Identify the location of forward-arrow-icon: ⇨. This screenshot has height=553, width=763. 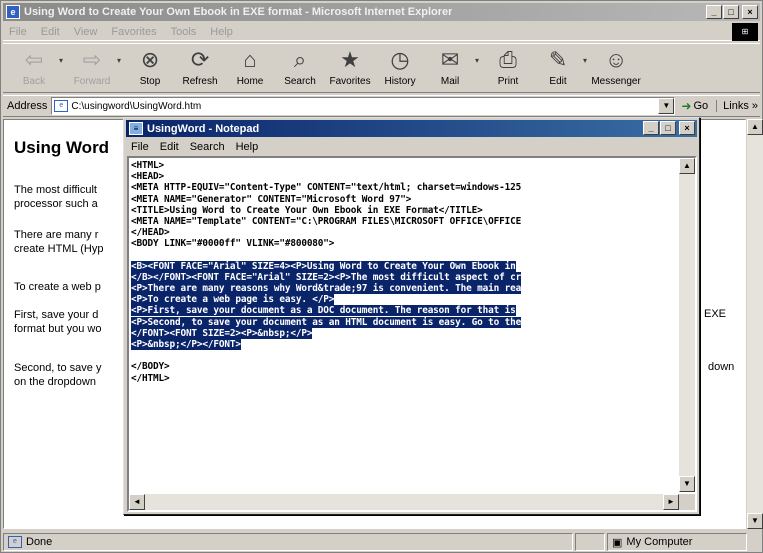
(92, 59).